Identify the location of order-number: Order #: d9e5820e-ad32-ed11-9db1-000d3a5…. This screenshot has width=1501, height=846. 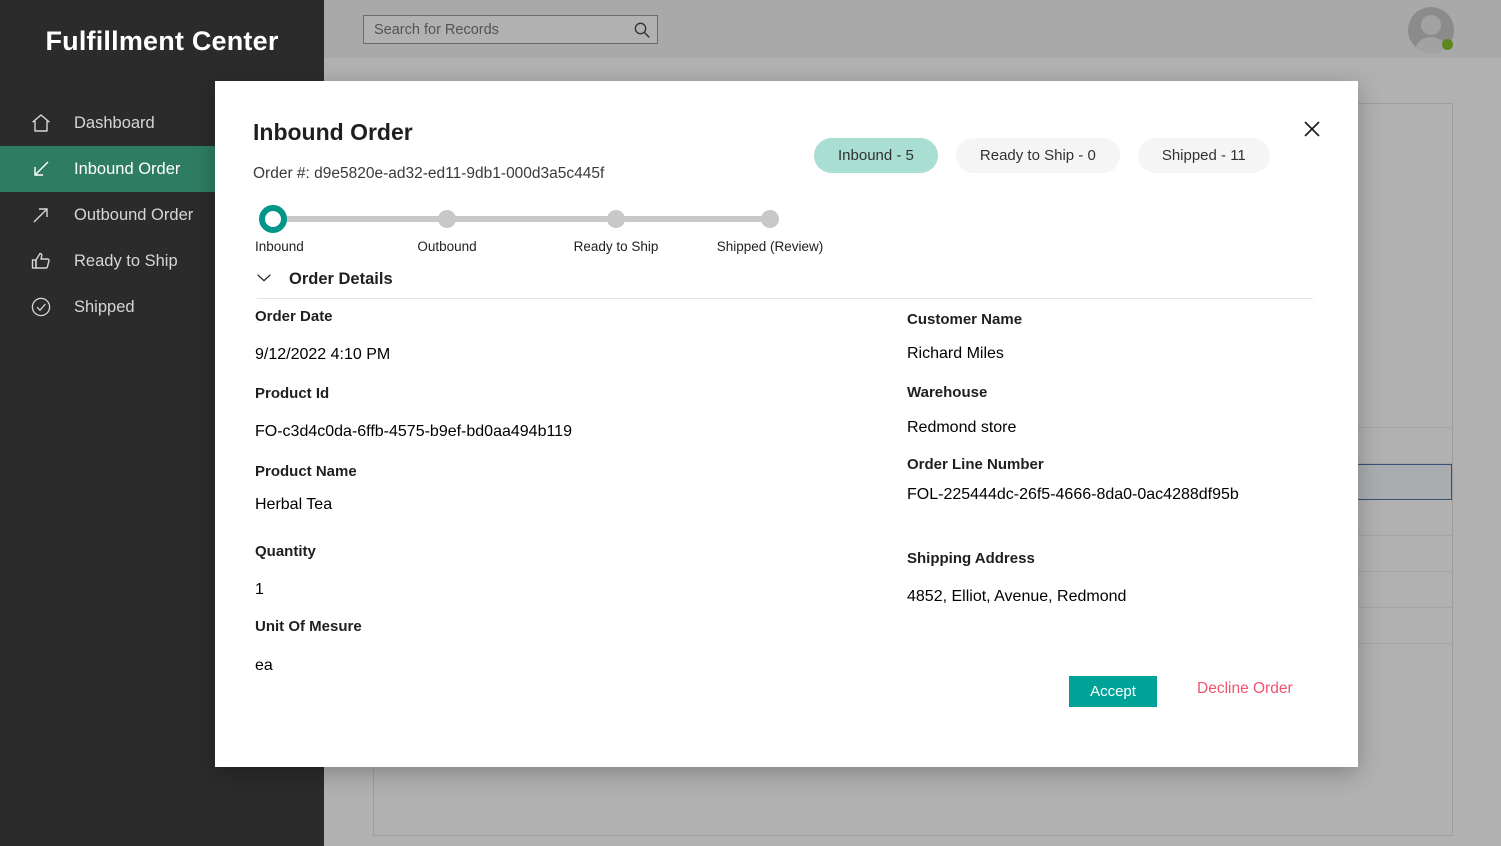
(429, 173).